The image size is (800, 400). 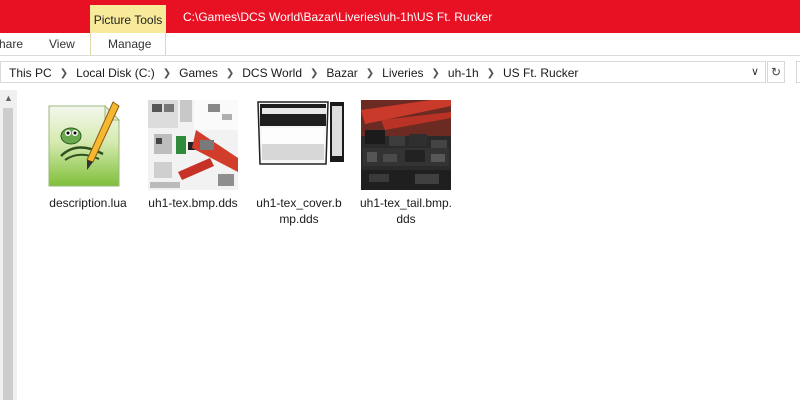 I want to click on tab-manage: Manage, so click(x=129, y=44).